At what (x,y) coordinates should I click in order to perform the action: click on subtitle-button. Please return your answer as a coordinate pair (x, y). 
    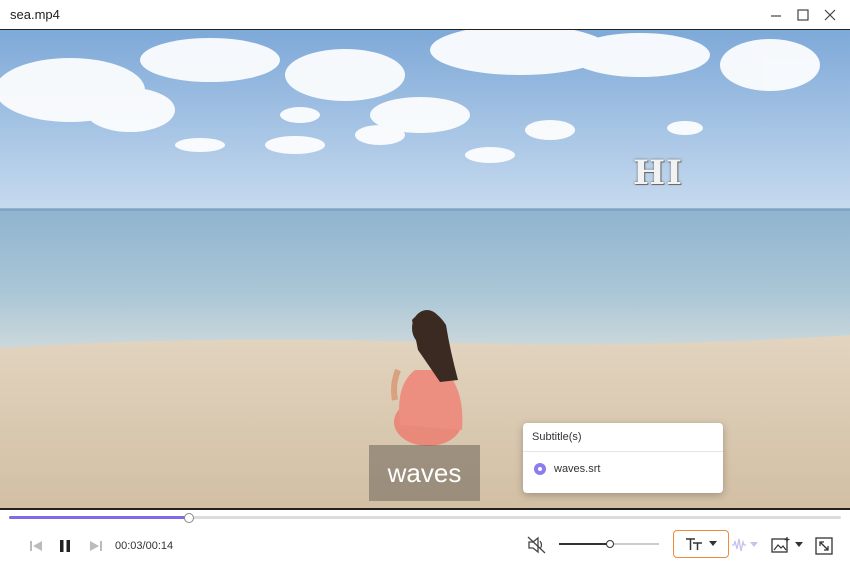
    Looking at the image, I should click on (701, 544).